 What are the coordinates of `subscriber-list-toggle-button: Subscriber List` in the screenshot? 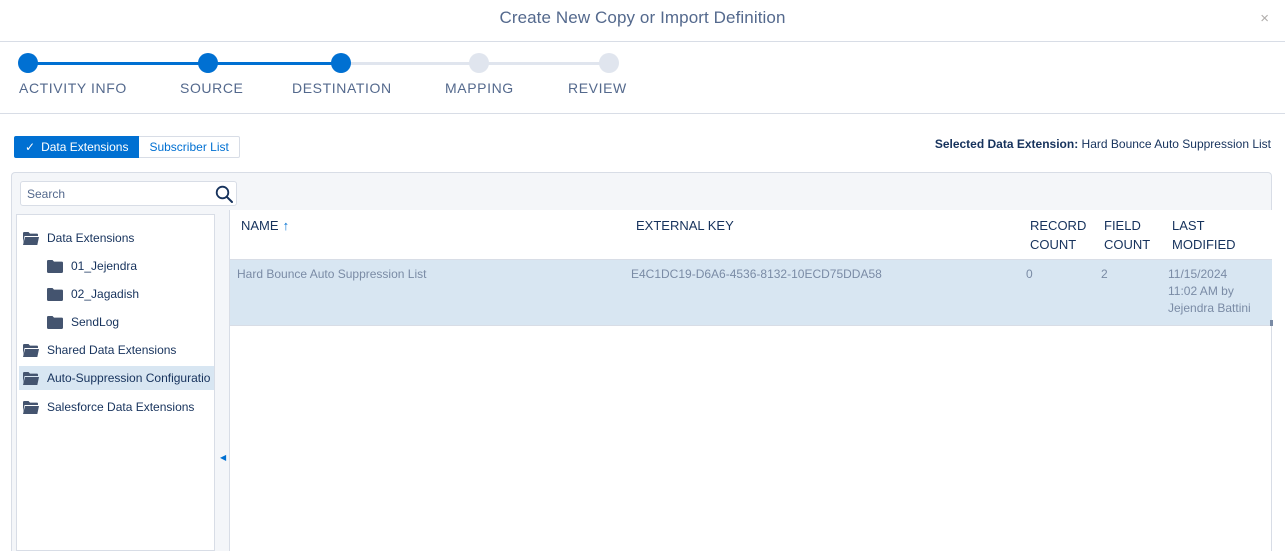 It's located at (189, 147).